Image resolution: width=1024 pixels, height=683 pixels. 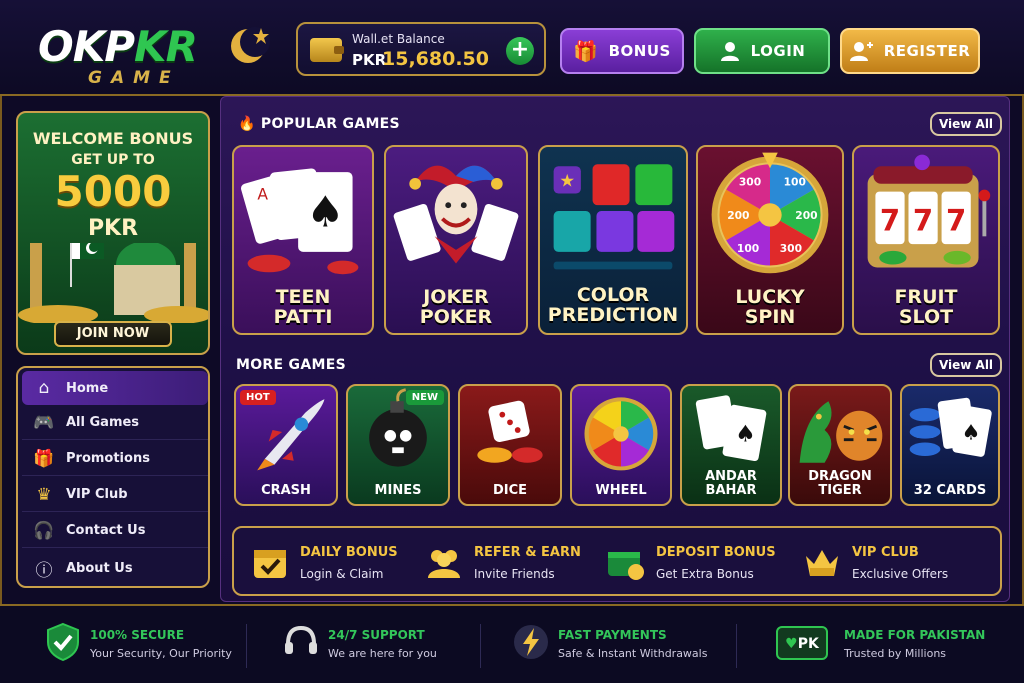 I want to click on more-view-all-button: View All, so click(x=966, y=365).